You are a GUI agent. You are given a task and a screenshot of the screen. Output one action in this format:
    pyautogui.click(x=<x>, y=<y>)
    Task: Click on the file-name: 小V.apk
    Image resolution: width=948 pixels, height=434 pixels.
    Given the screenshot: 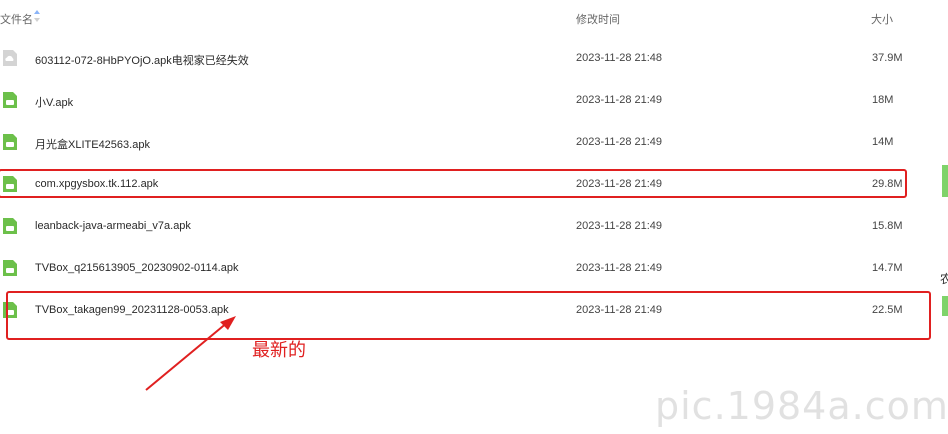 What is the action you would take?
    pyautogui.click(x=54, y=102)
    